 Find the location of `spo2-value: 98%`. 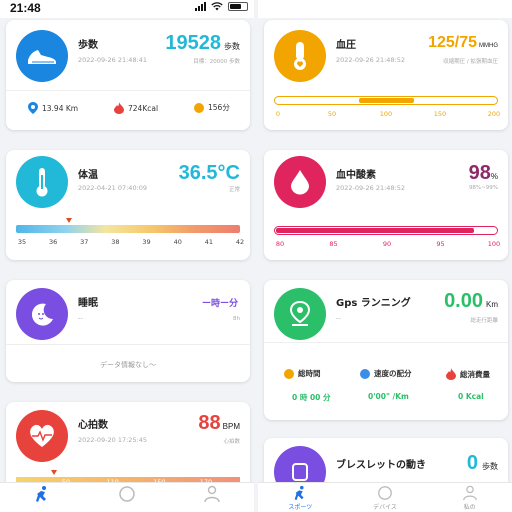

spo2-value: 98% is located at coordinates (483, 173).